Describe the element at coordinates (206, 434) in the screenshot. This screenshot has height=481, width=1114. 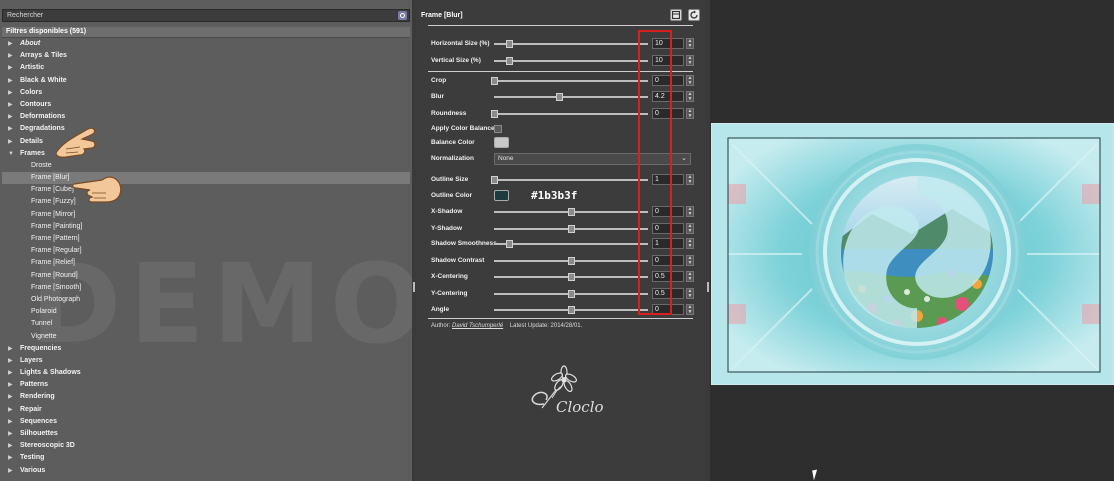
I see `tree-category-item: ▶ Silhouettes` at that location.